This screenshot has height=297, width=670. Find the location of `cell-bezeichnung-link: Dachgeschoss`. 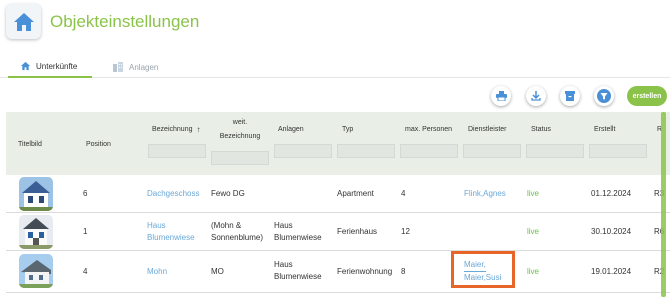

cell-bezeichnung-link: Dachgeschoss is located at coordinates (173, 194).